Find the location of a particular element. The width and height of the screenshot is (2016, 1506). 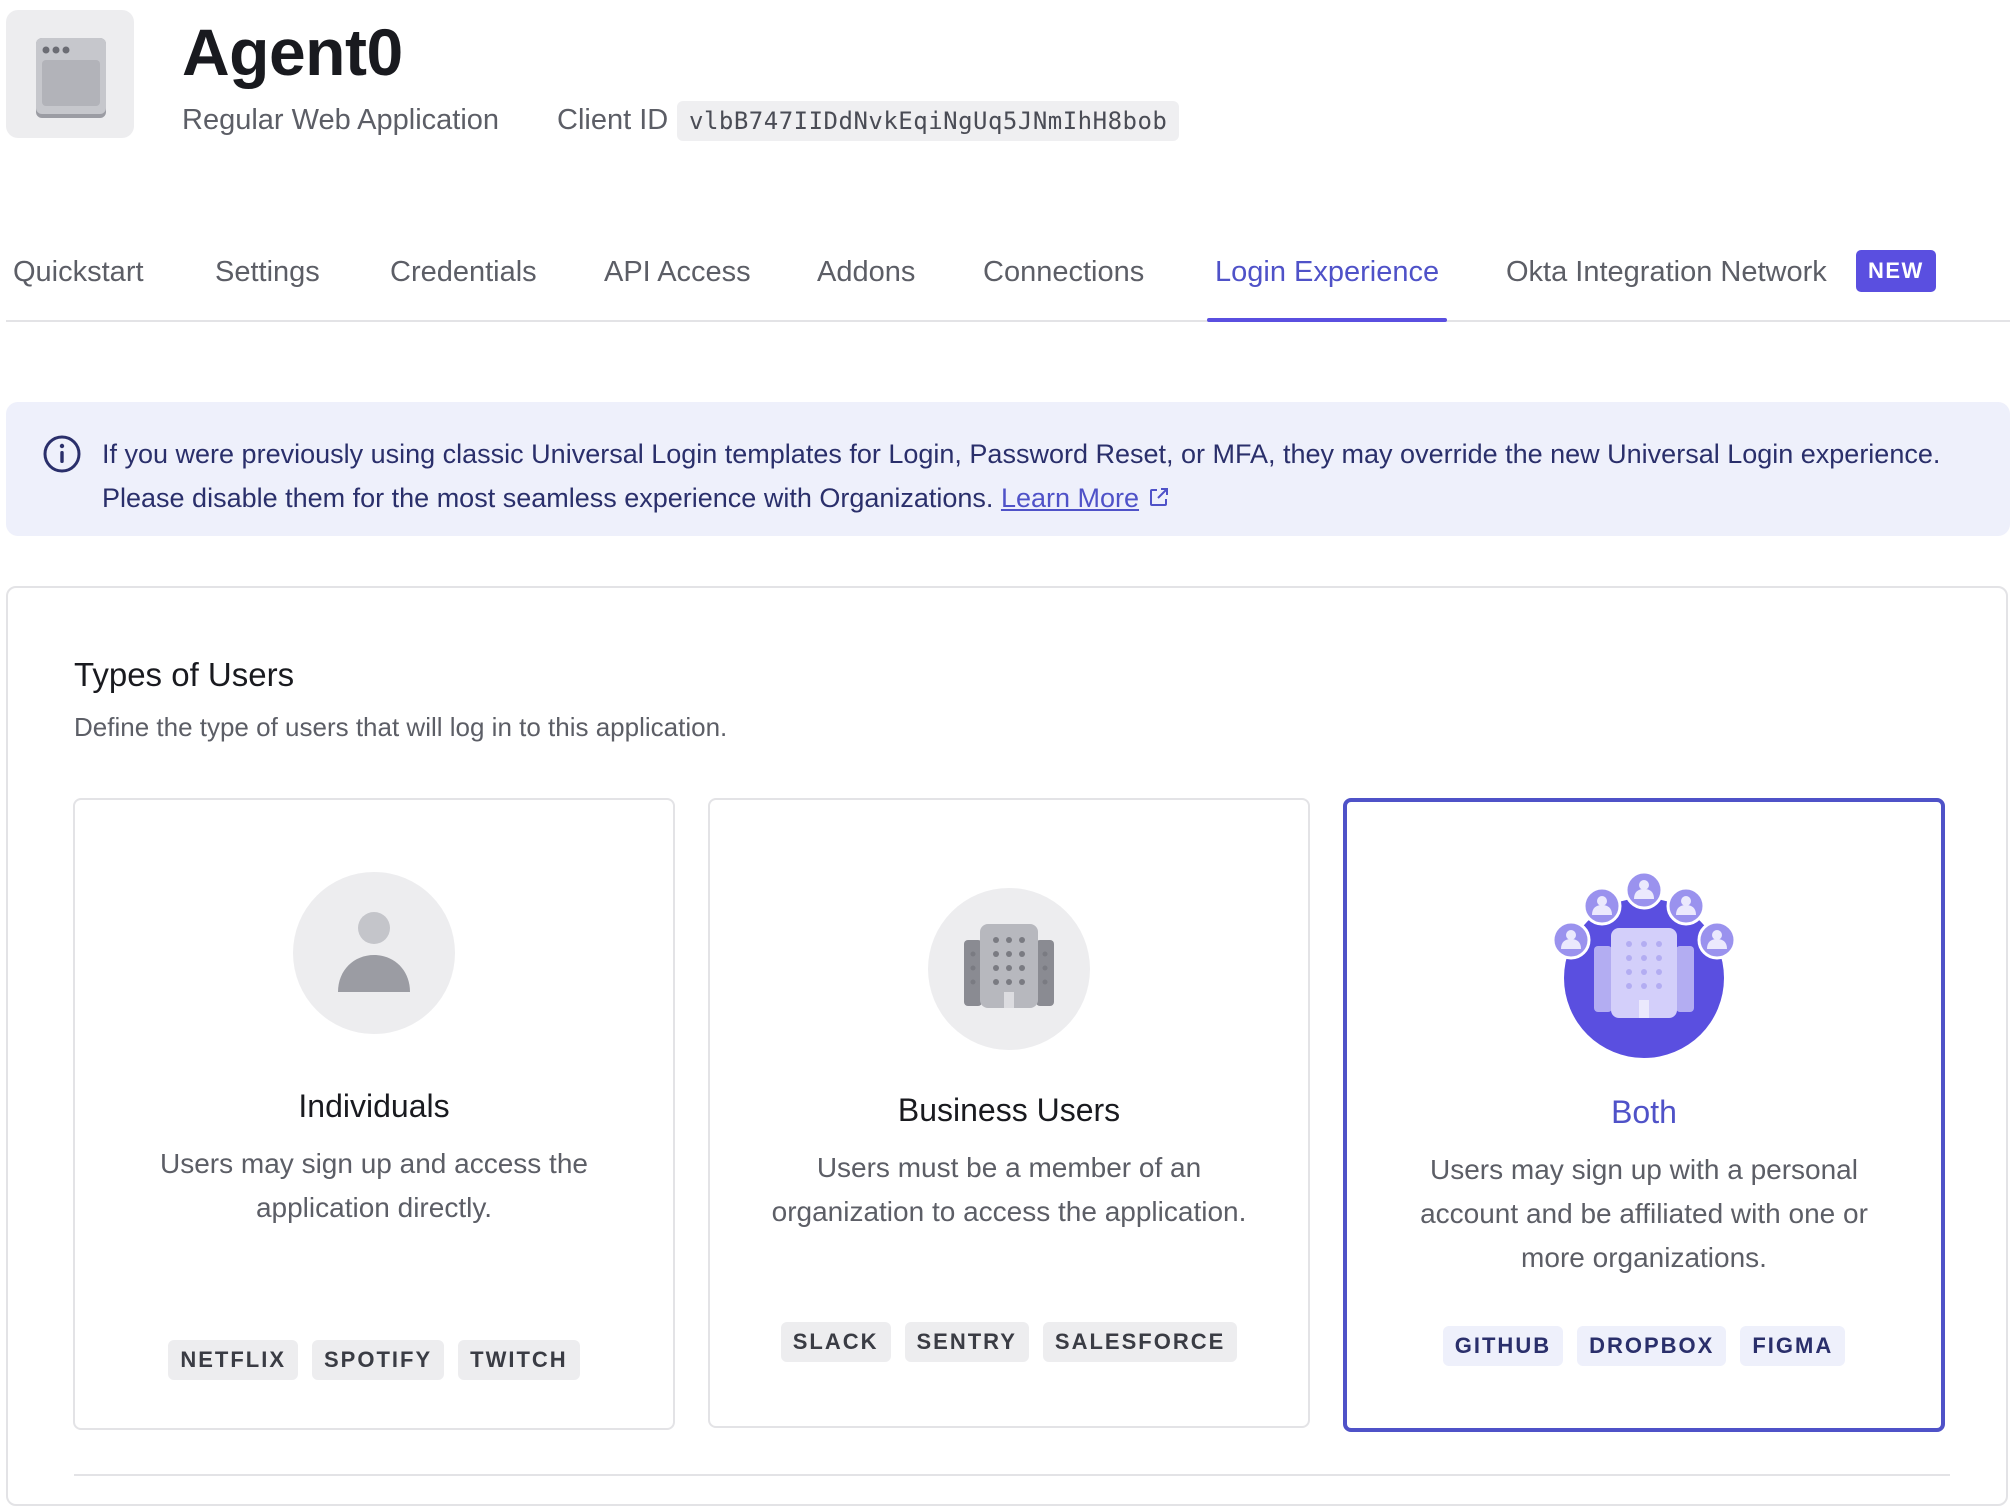

tab-addons: Addons is located at coordinates (866, 282).